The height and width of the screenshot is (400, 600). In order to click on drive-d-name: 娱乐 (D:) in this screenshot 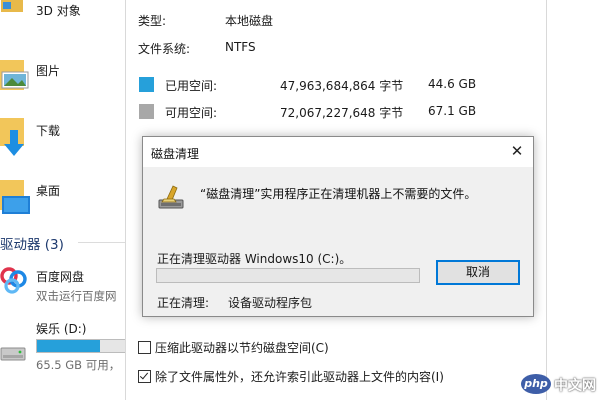, I will do `click(61, 329)`.